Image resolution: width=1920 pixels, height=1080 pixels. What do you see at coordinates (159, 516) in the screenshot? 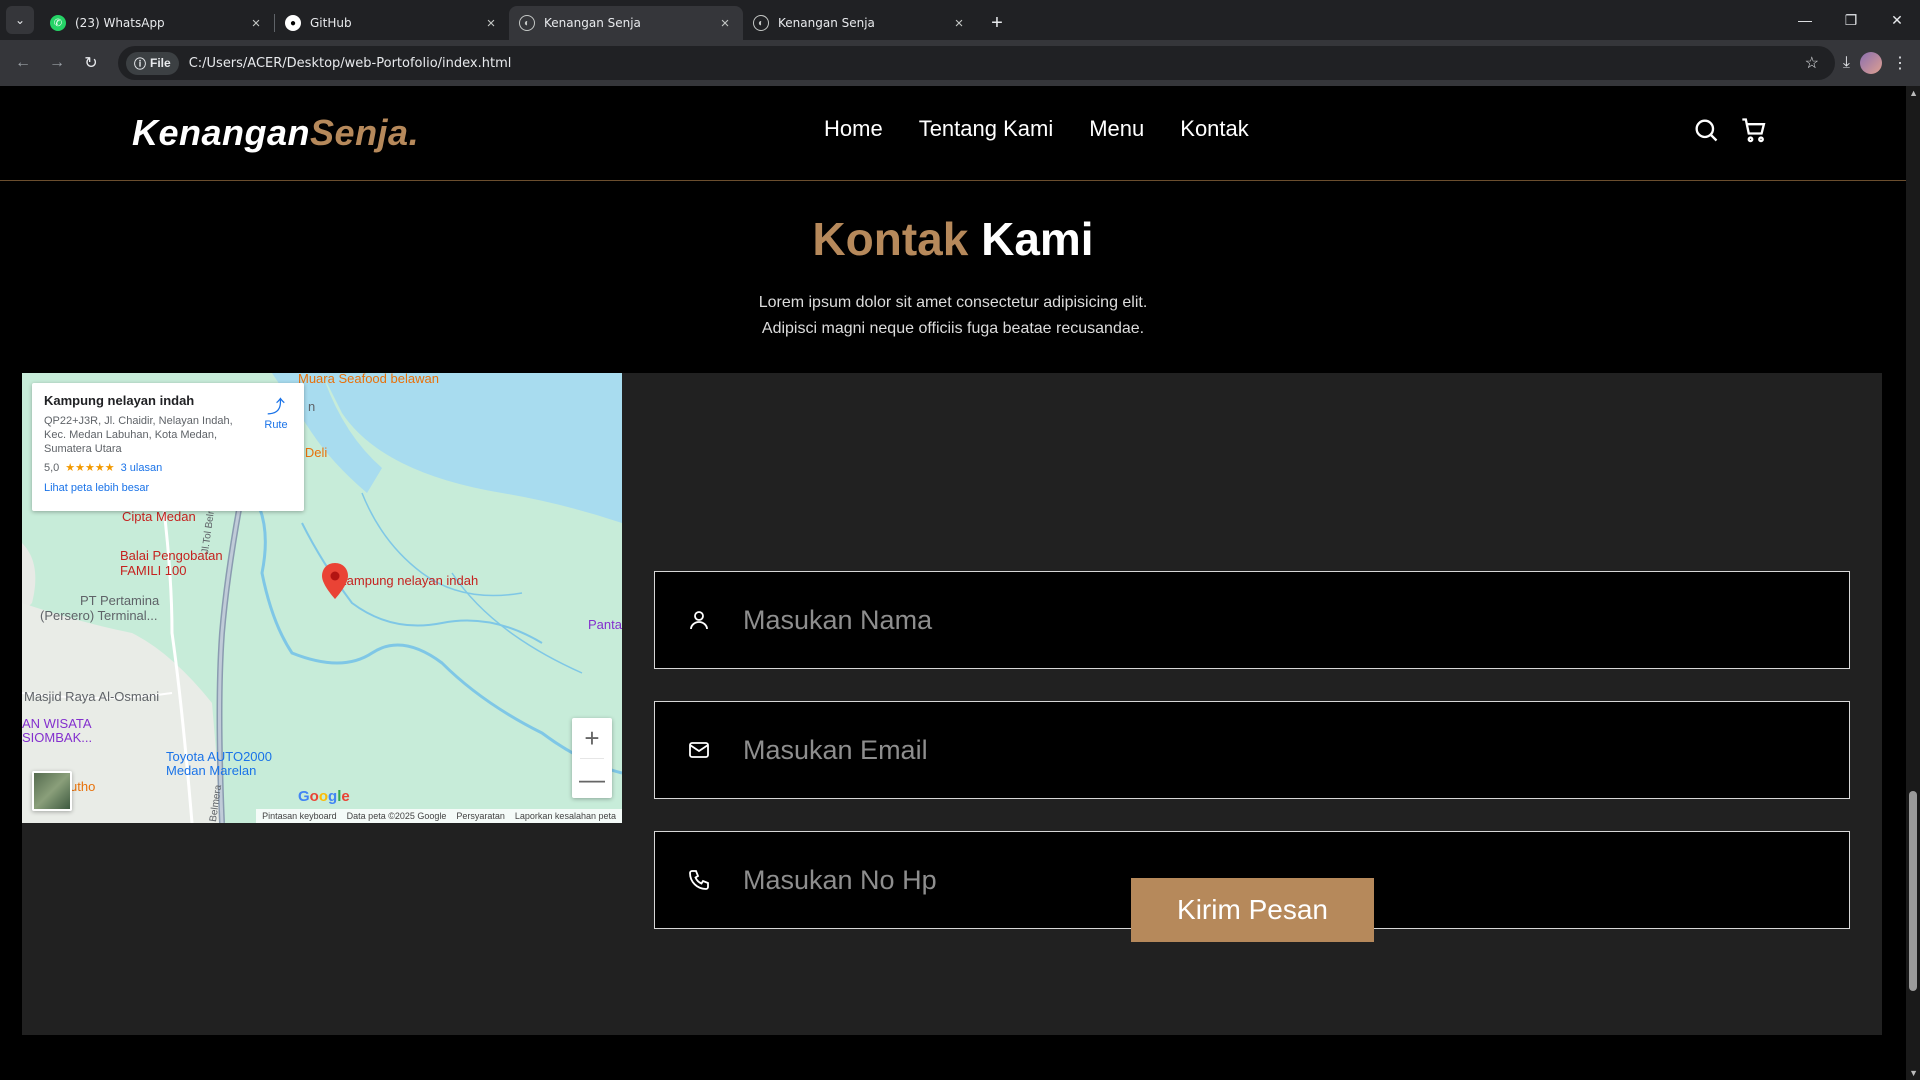
I see `map-label-cipta: Cipta Medan` at bounding box center [159, 516].